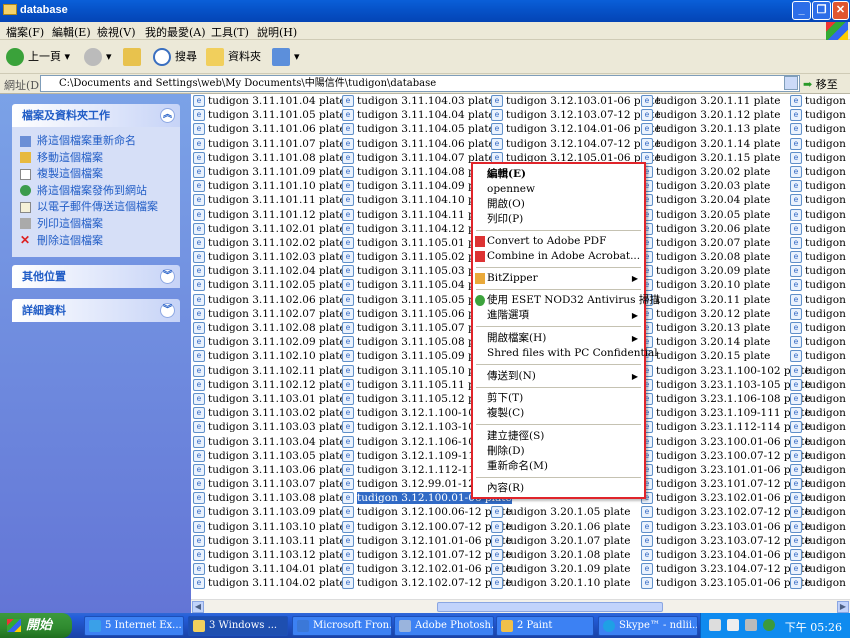 The width and height of the screenshot is (850, 638). What do you see at coordinates (426, 583) in the screenshot?
I see `file-item: e tudigon 3.12.102.07-12 plate` at bounding box center [426, 583].